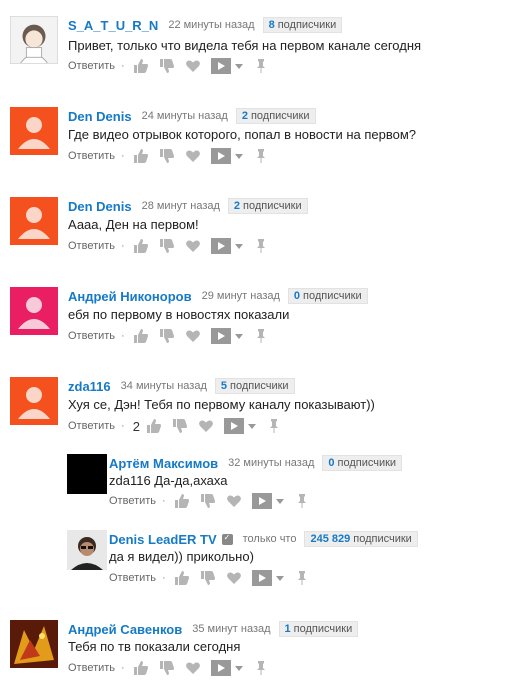 This screenshot has height=690, width=525. I want to click on author-name: S_A_T_U_R_N, so click(113, 25).